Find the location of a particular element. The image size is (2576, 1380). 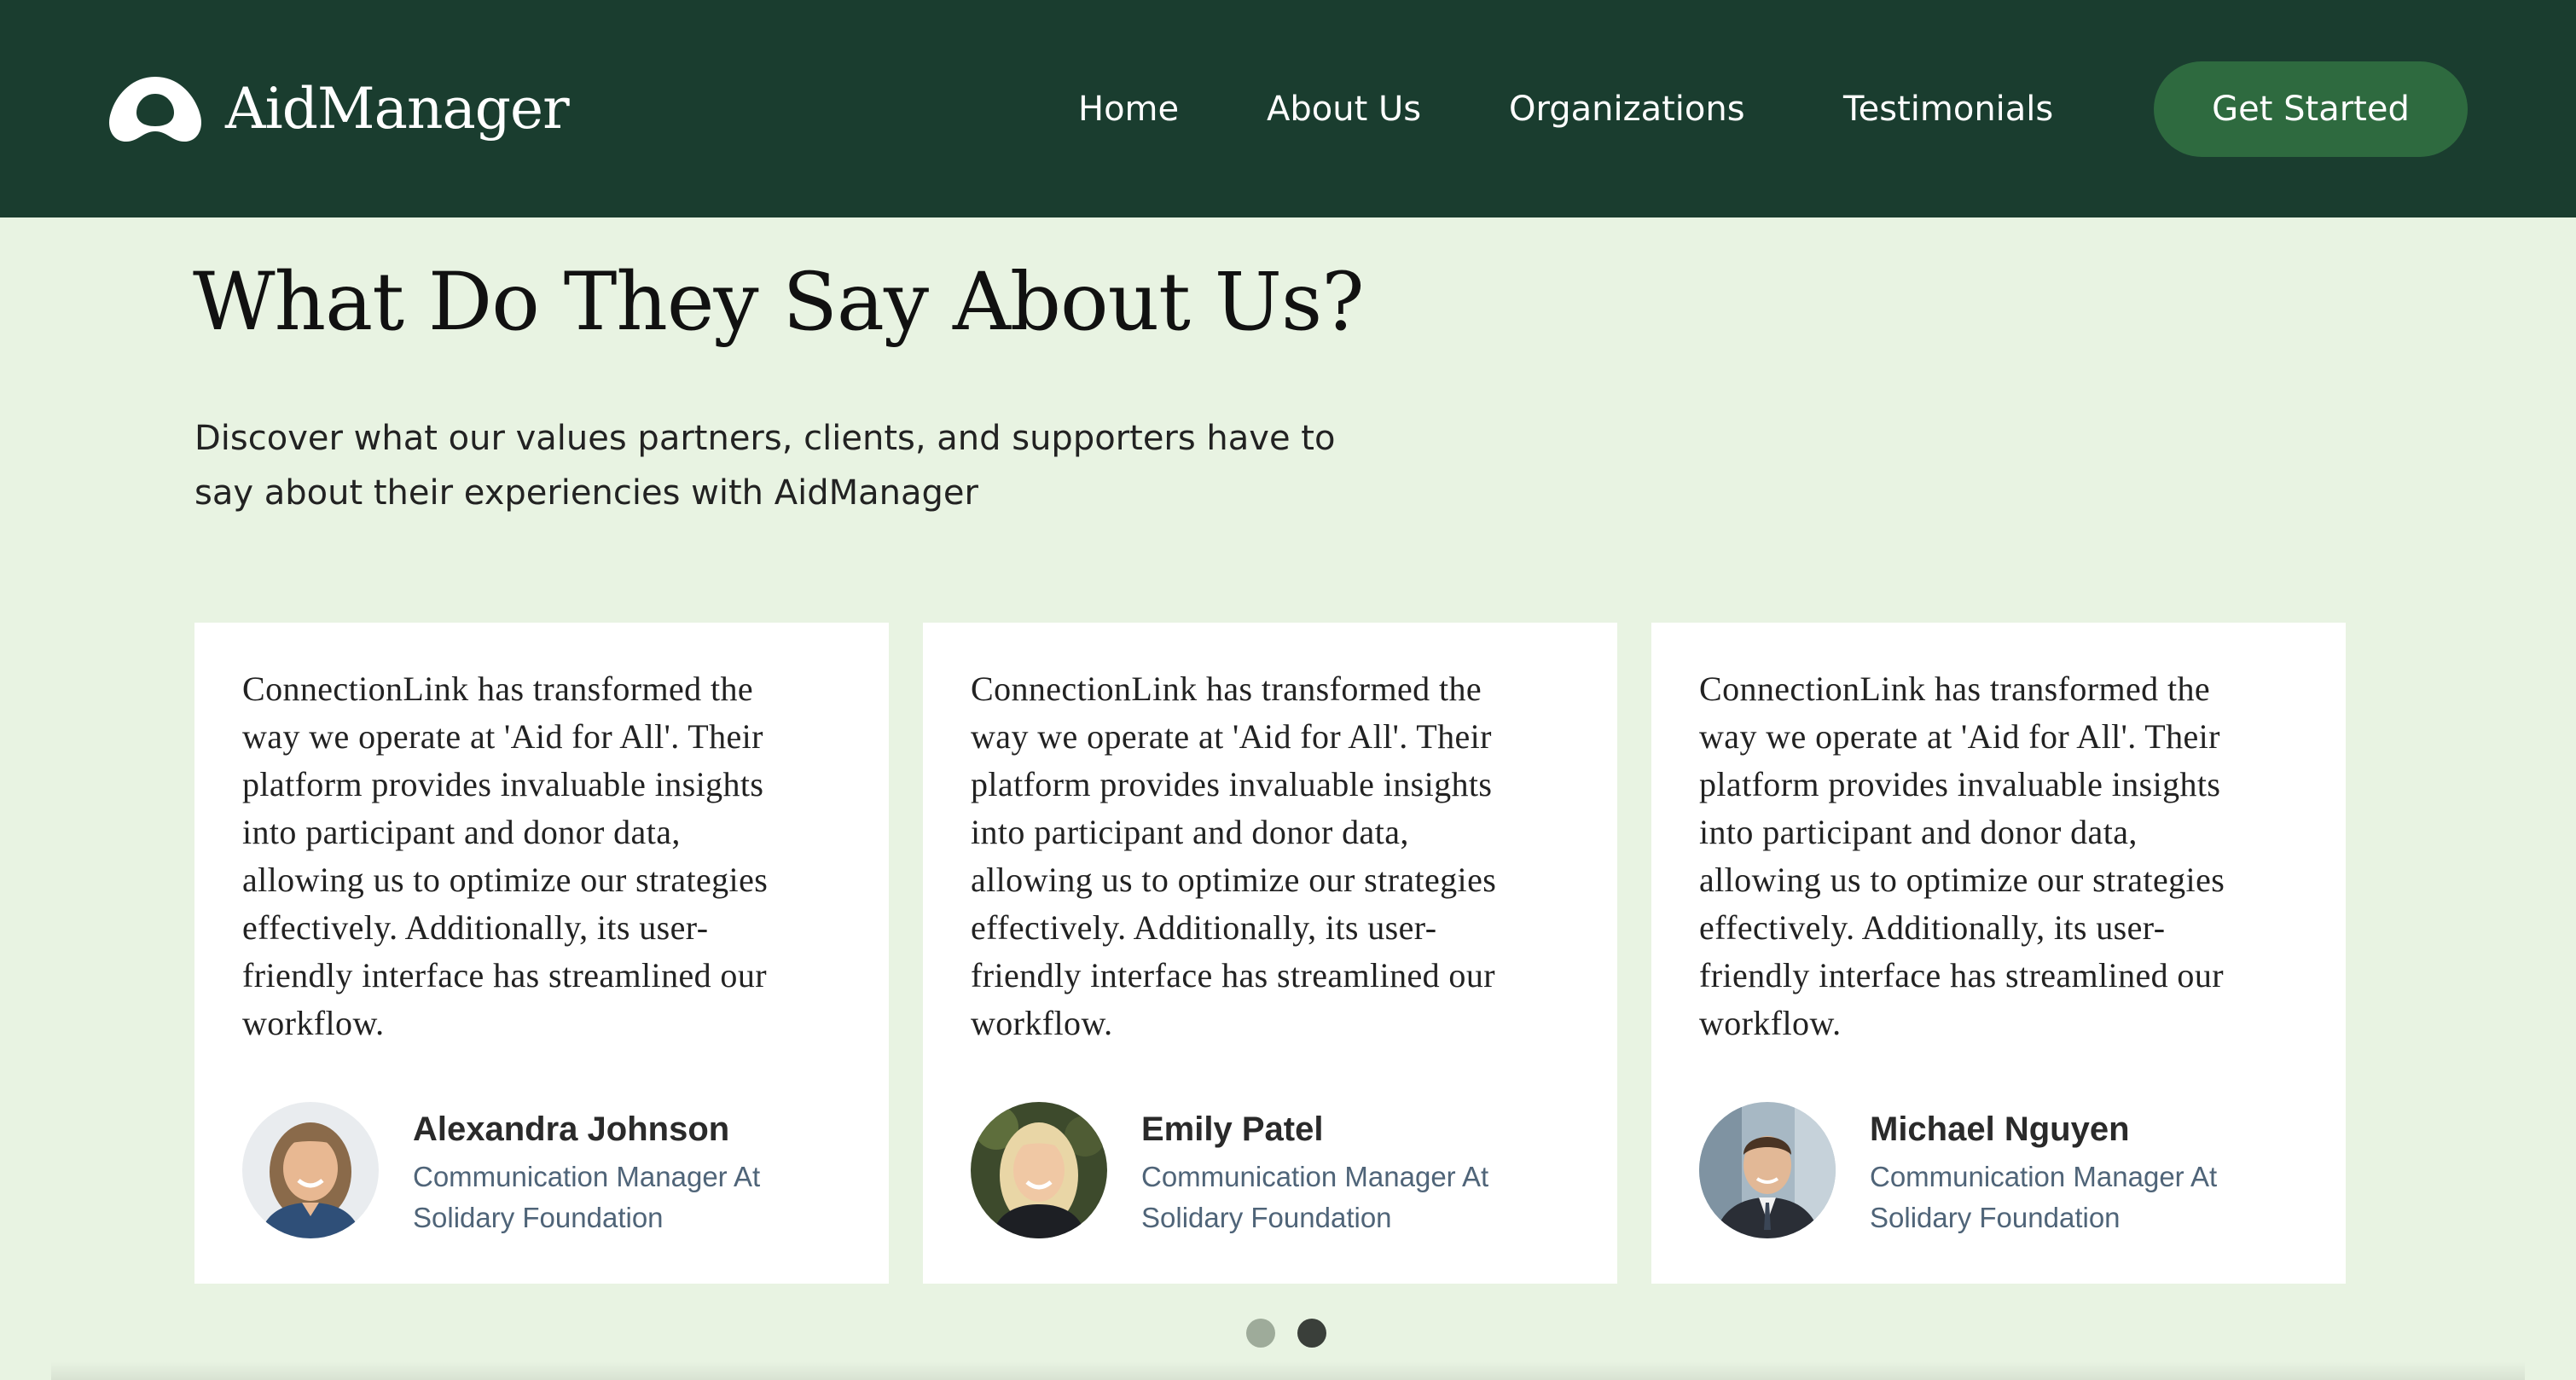

person-name: Alexandra Johnson is located at coordinates (571, 1129).